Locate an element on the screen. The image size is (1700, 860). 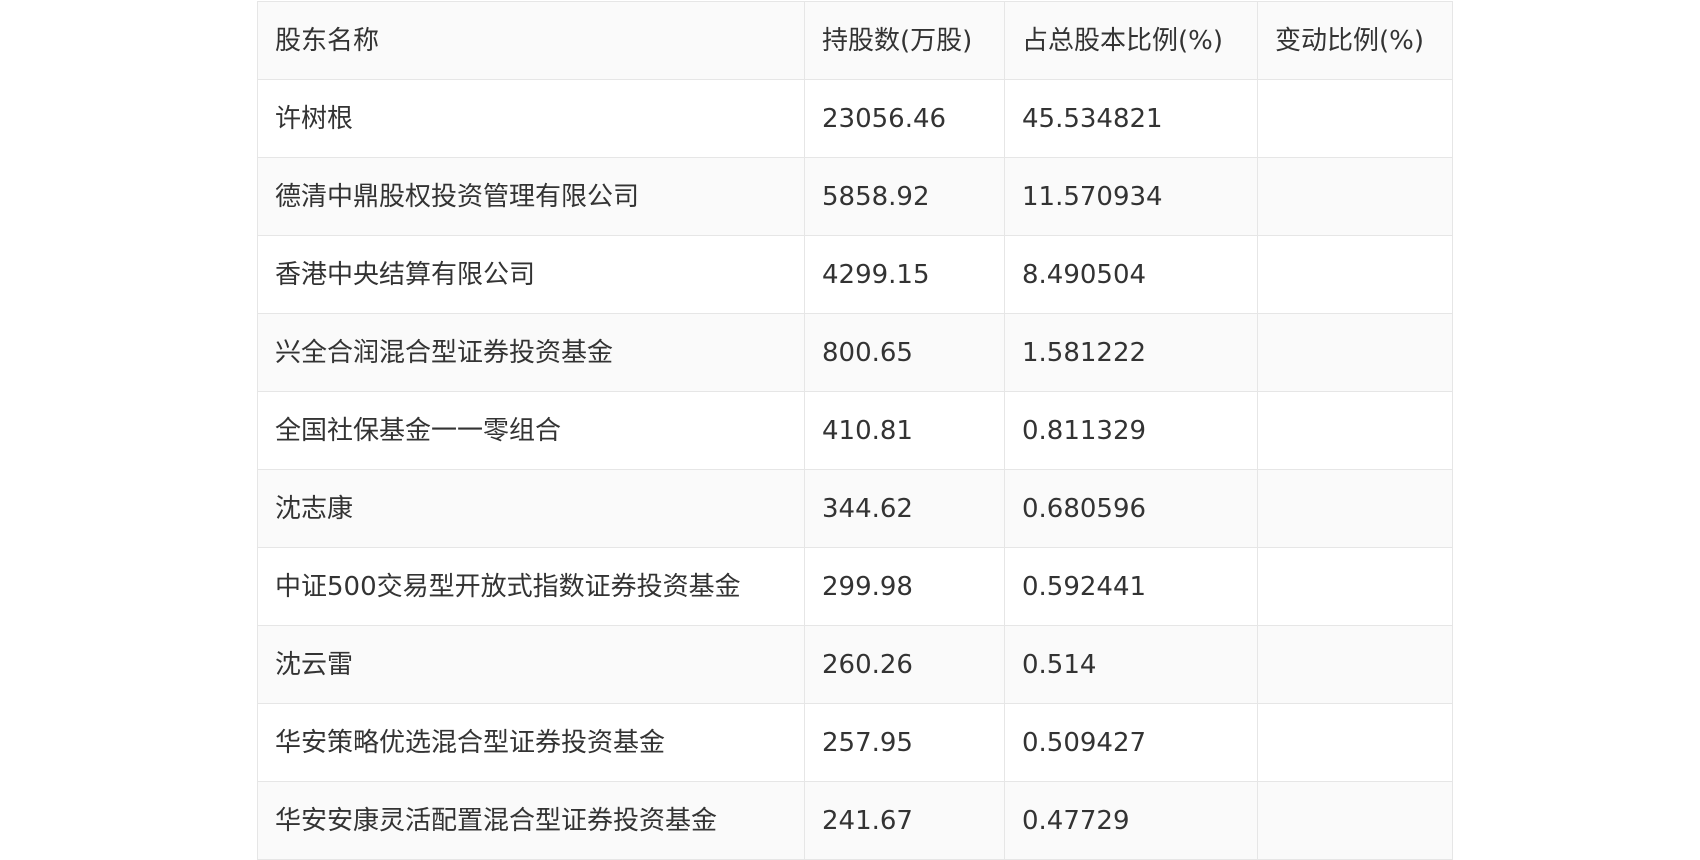
cell-shares-held: 260.26 is located at coordinates (904, 664).